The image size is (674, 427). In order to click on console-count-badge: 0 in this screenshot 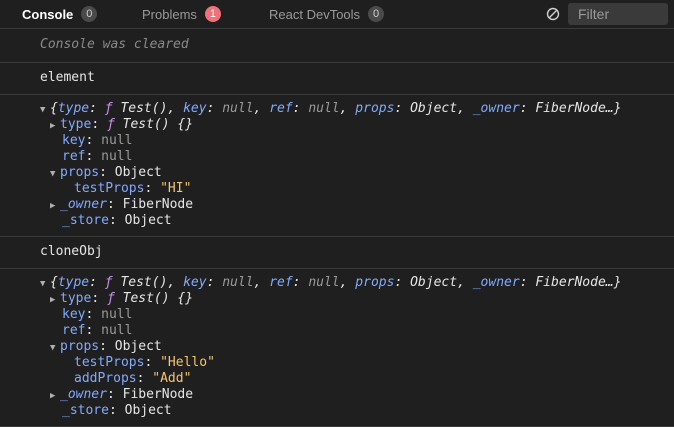, I will do `click(89, 14)`.